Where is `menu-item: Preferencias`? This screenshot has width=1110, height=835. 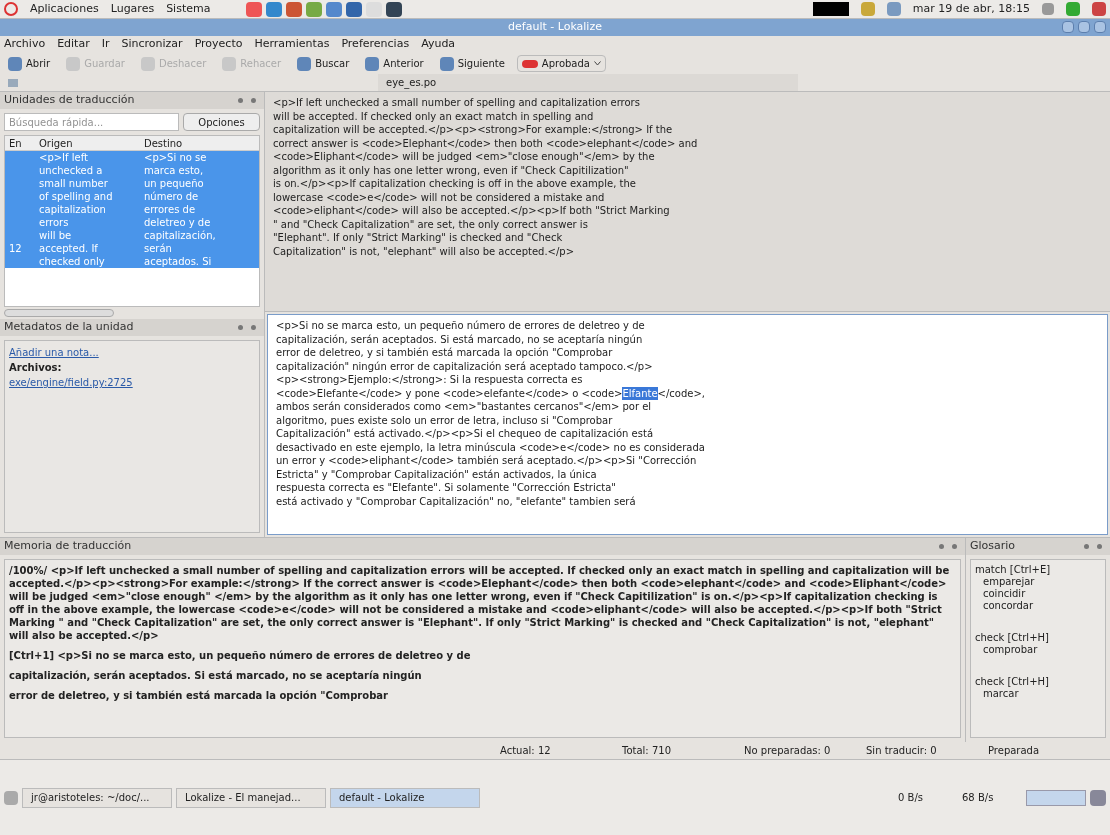
menu-item: Preferencias is located at coordinates (375, 44).